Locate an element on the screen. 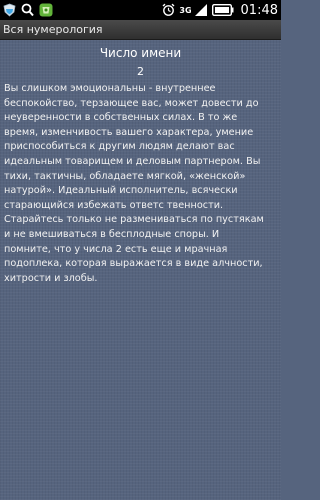 The width and height of the screenshot is (320, 500). app-title: Вся нумерология is located at coordinates (53, 29).